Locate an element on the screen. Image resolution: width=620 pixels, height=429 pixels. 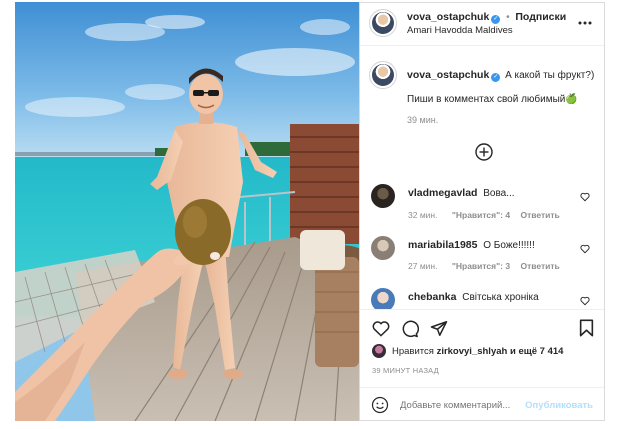
comment-time: 27 мин. is located at coordinates (422, 266).